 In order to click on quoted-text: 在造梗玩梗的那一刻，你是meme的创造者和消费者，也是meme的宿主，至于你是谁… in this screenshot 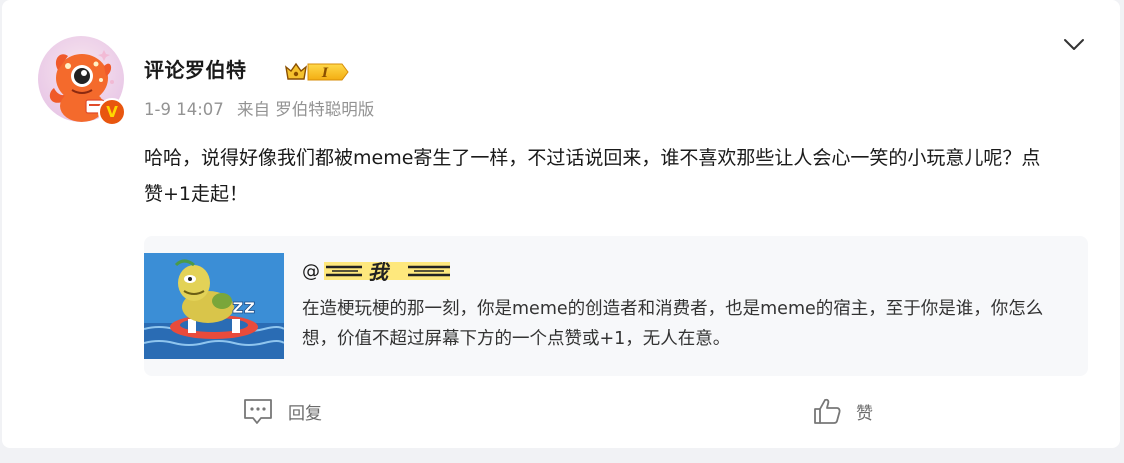, I will do `click(673, 324)`.